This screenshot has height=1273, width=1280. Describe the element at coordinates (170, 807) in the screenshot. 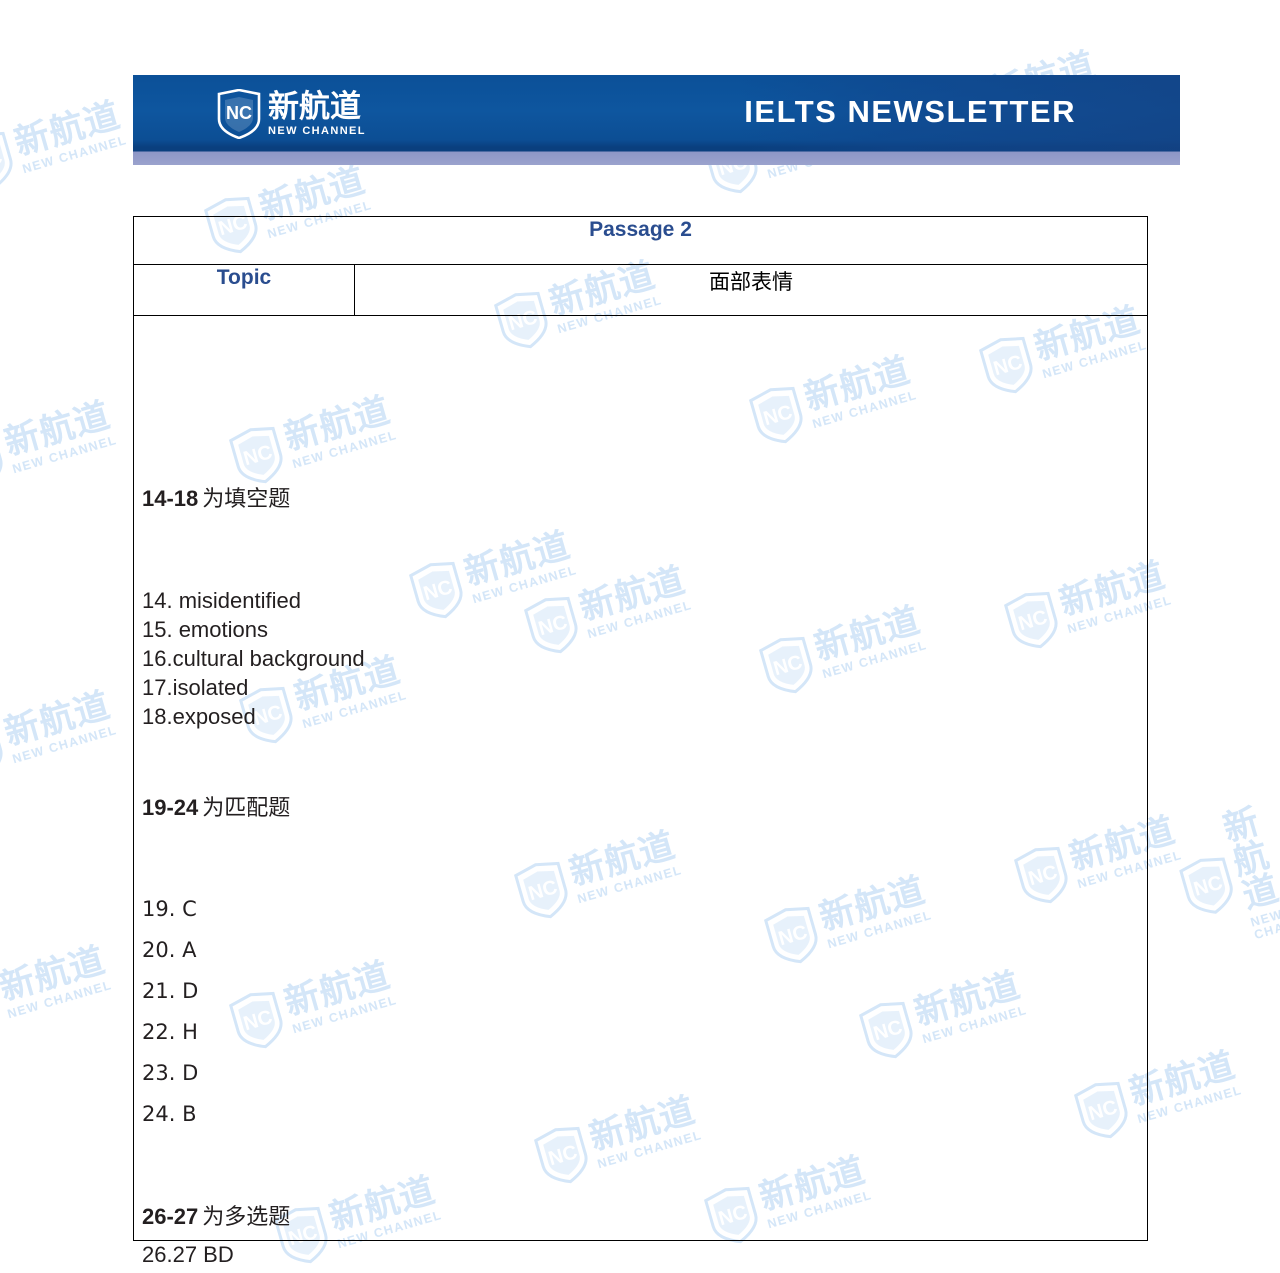

I see `section-range-matching: 19-24` at that location.